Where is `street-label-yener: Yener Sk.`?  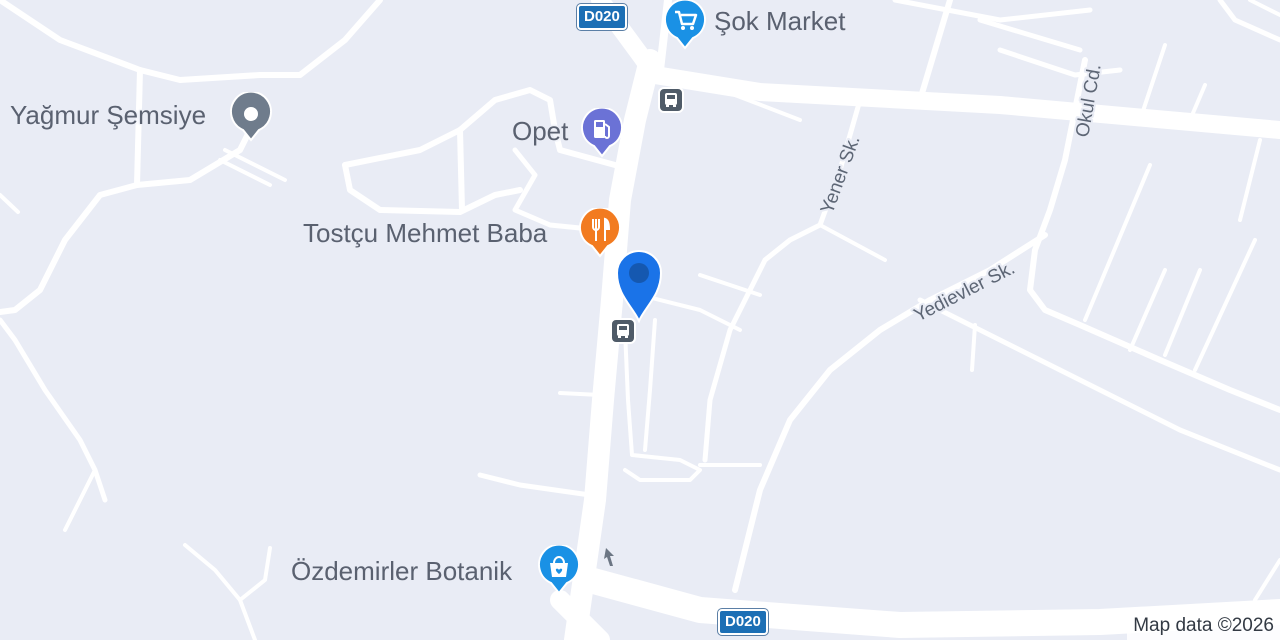
street-label-yener: Yener Sk. is located at coordinates (841, 175).